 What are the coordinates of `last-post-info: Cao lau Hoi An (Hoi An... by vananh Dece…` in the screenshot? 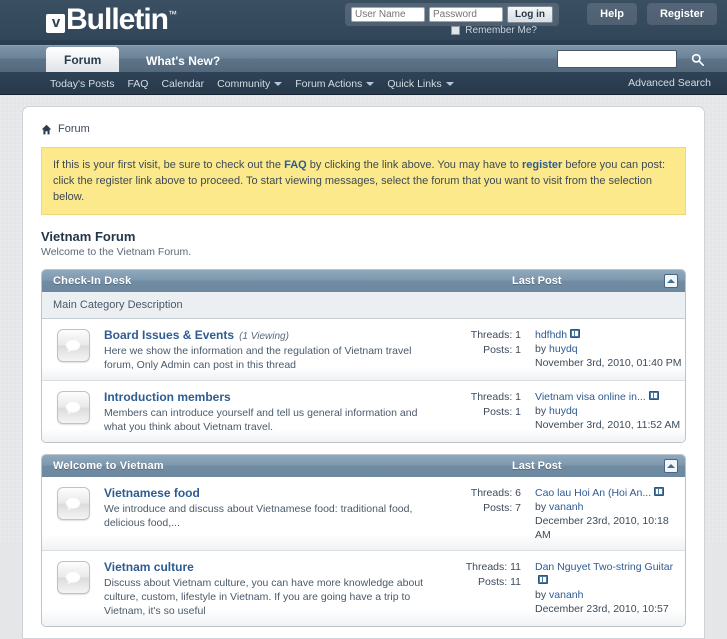 It's located at (610, 514).